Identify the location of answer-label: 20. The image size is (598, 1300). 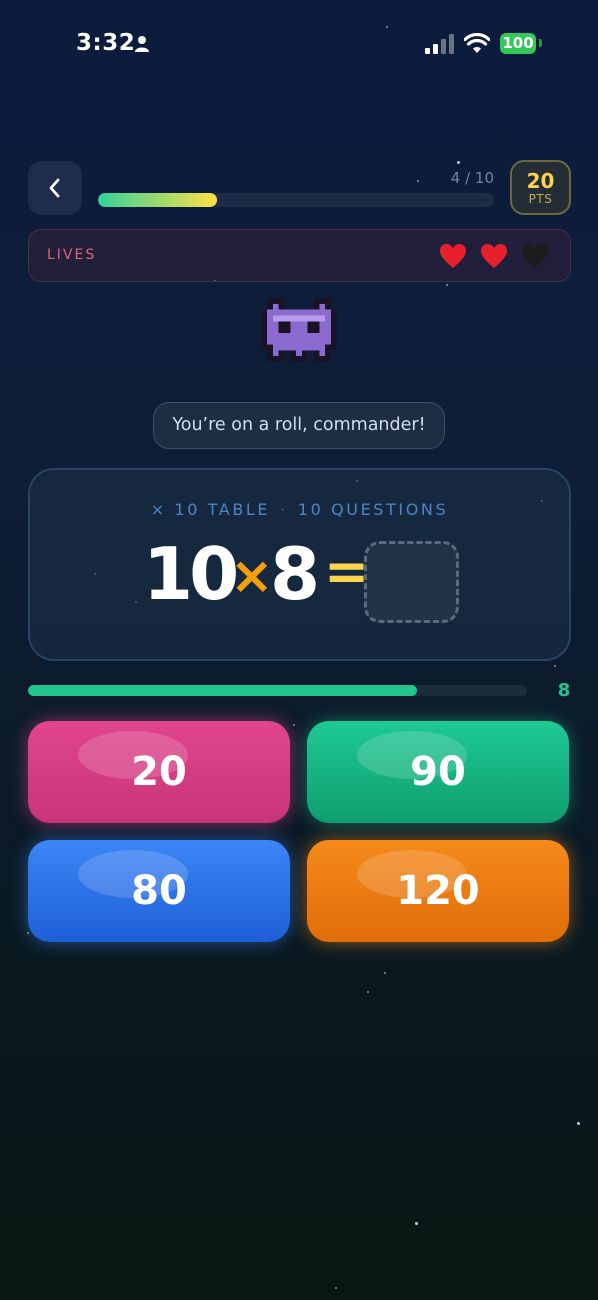
(159, 772).